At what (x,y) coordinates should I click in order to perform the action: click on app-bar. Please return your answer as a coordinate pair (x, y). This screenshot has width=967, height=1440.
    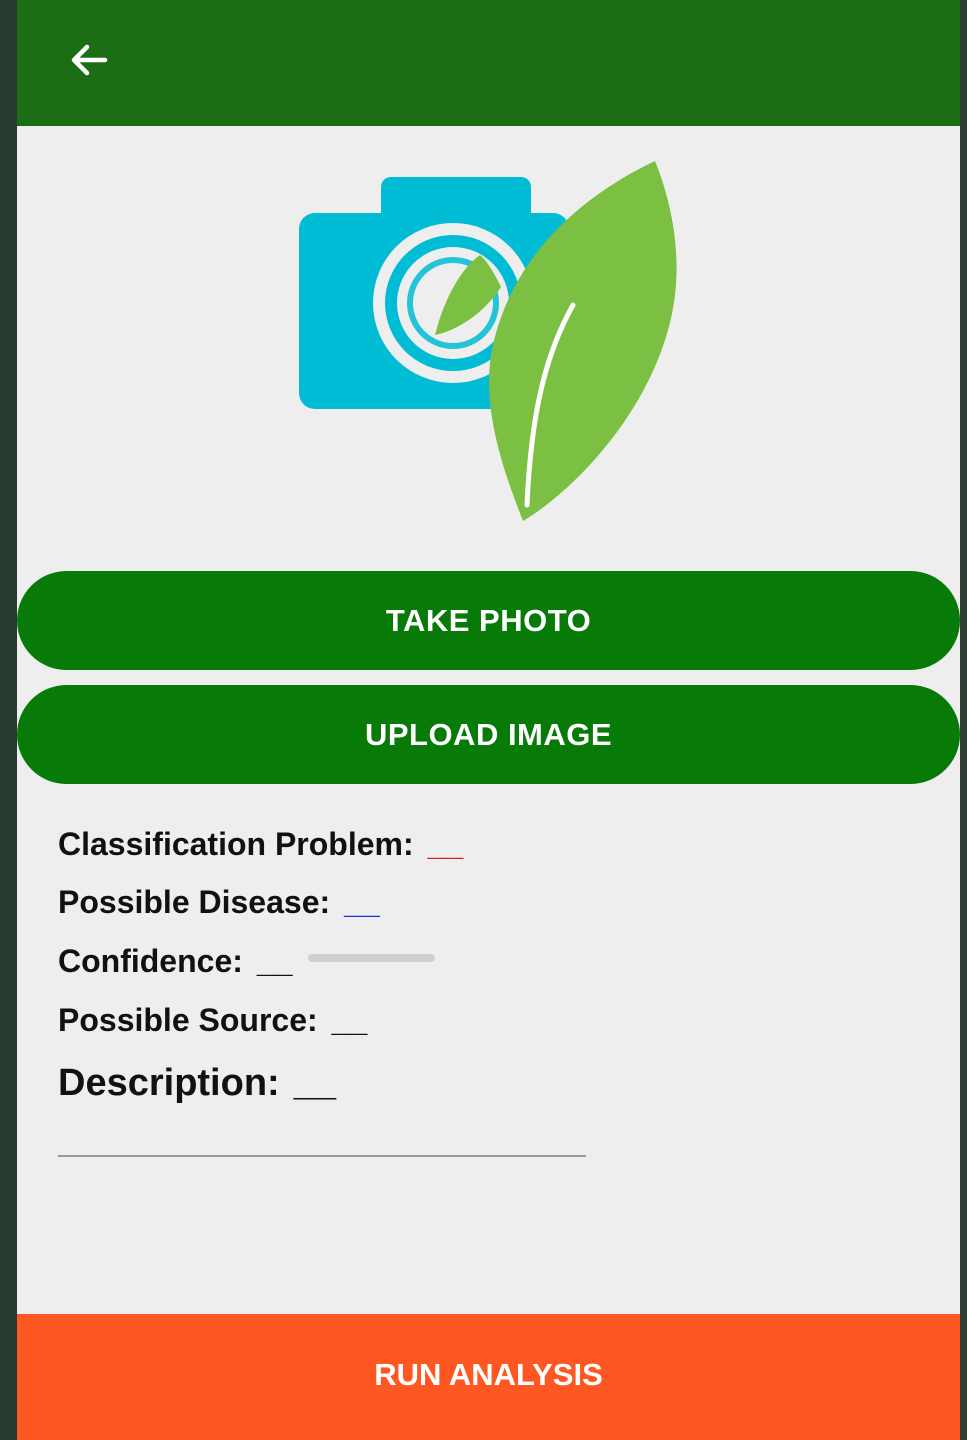
    Looking at the image, I should click on (488, 63).